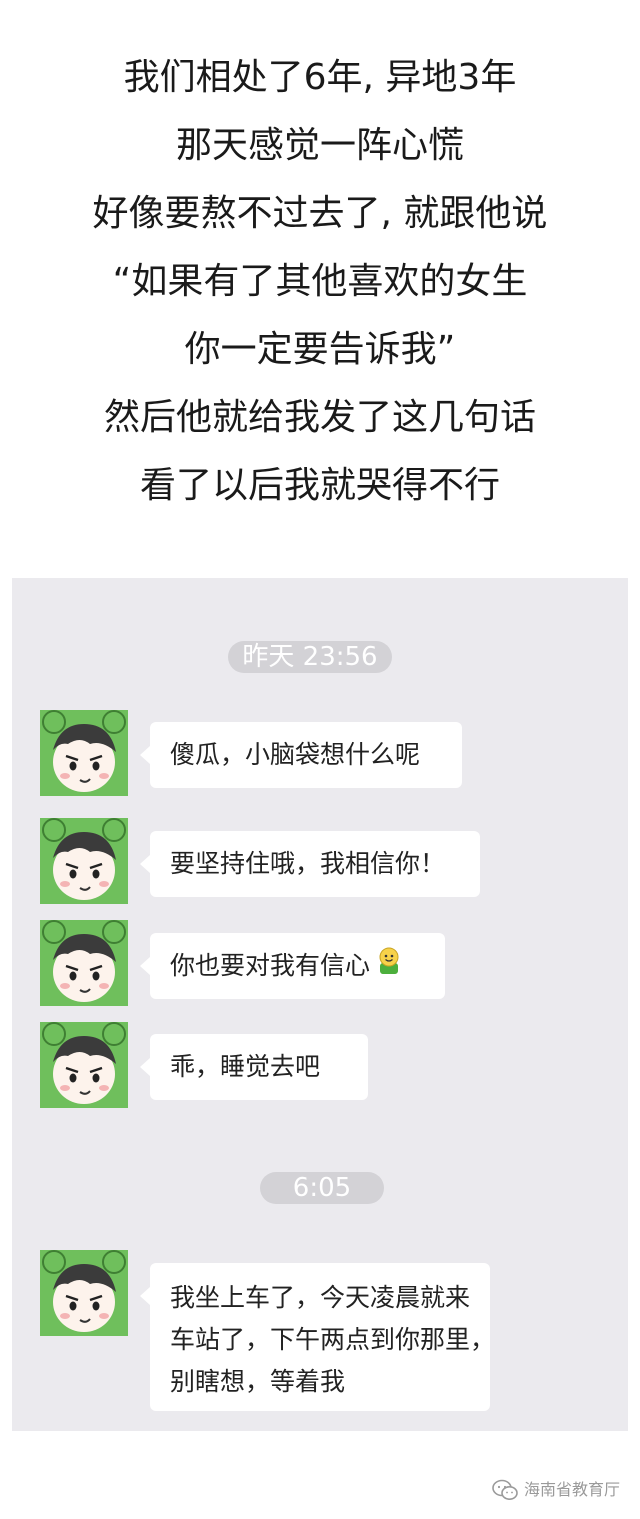 This screenshot has height=1519, width=640. Describe the element at coordinates (571, 1489) in the screenshot. I see `watermark-text: 海南省教育厅` at that location.